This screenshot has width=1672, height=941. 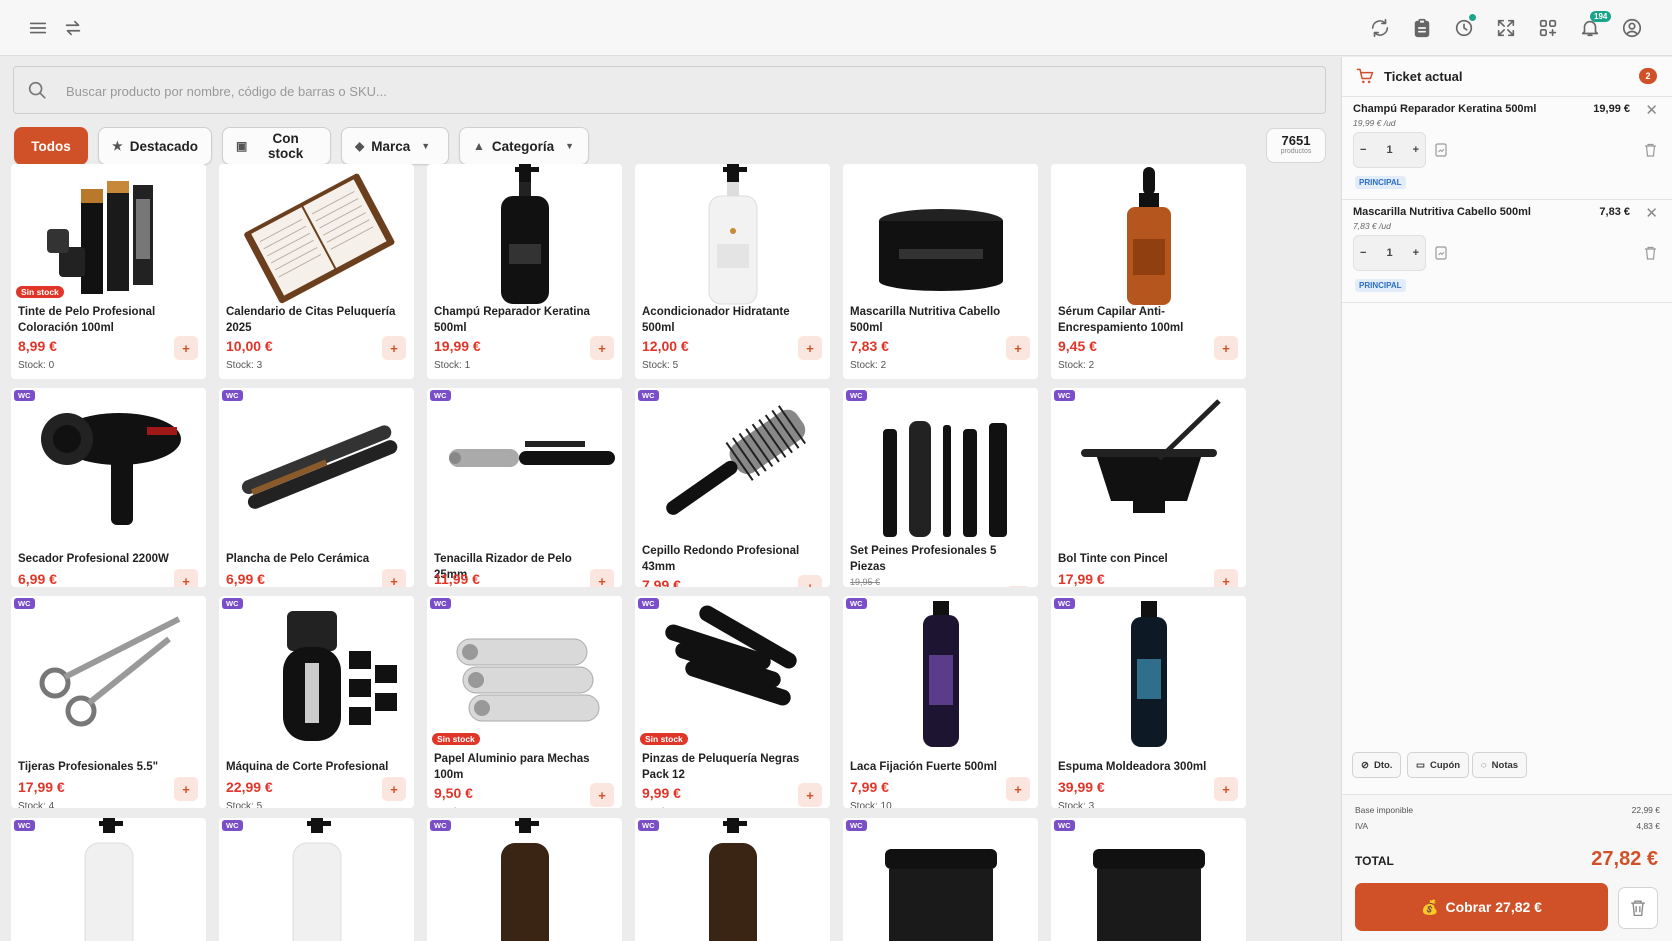 What do you see at coordinates (244, 804) in the screenshot?
I see `product-stock: Stock: 5` at bounding box center [244, 804].